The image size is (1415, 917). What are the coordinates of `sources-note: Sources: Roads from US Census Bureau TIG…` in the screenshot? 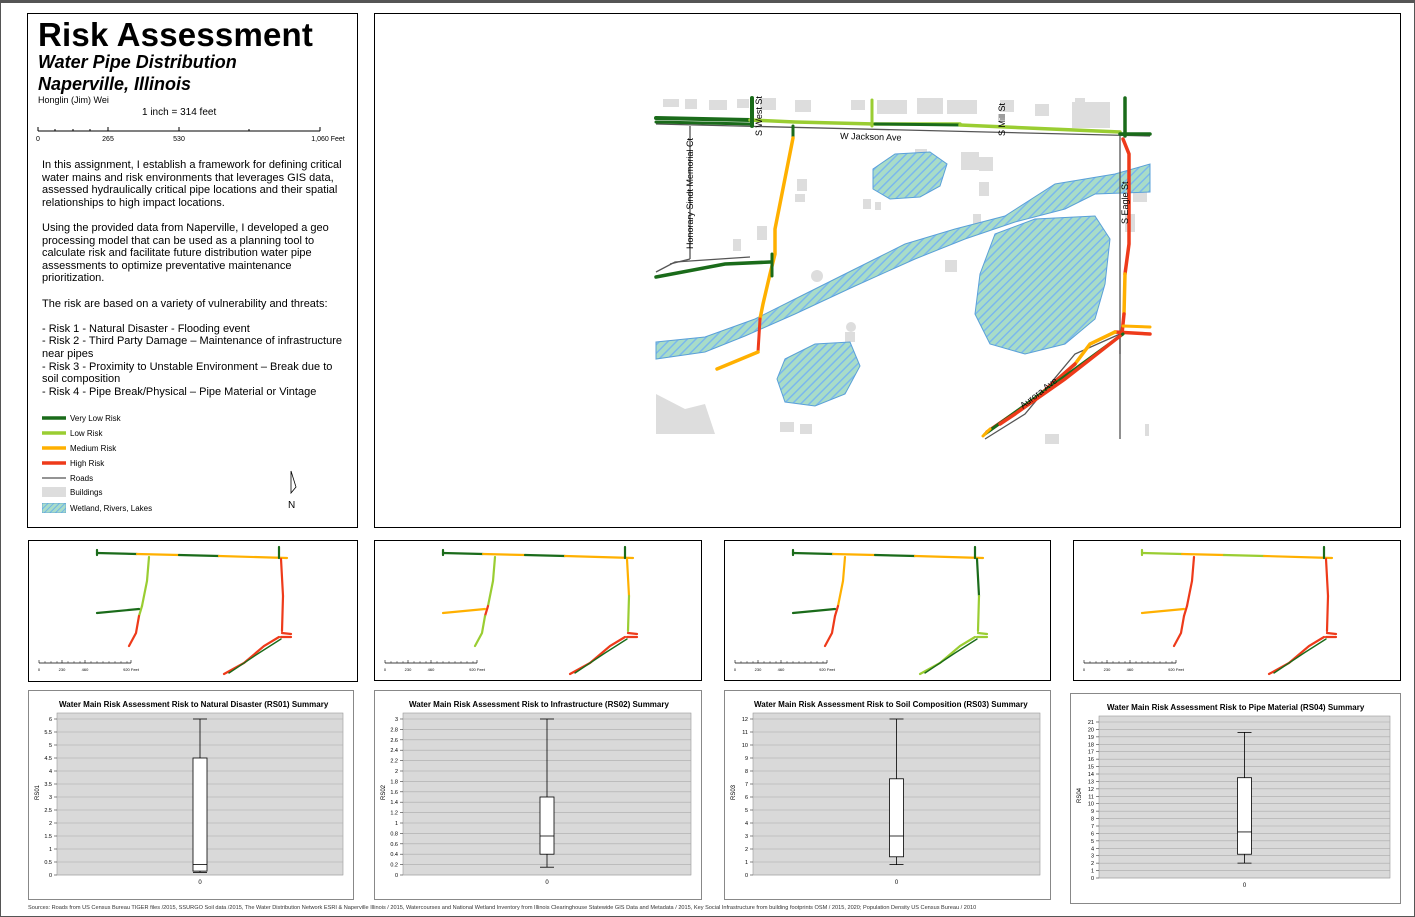 It's located at (502, 908).